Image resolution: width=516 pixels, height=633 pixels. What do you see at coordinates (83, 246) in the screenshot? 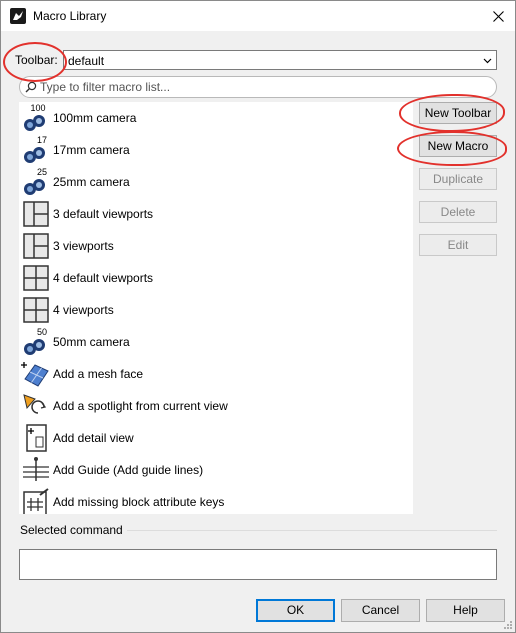
I see `list-item-label: 3 viewports` at bounding box center [83, 246].